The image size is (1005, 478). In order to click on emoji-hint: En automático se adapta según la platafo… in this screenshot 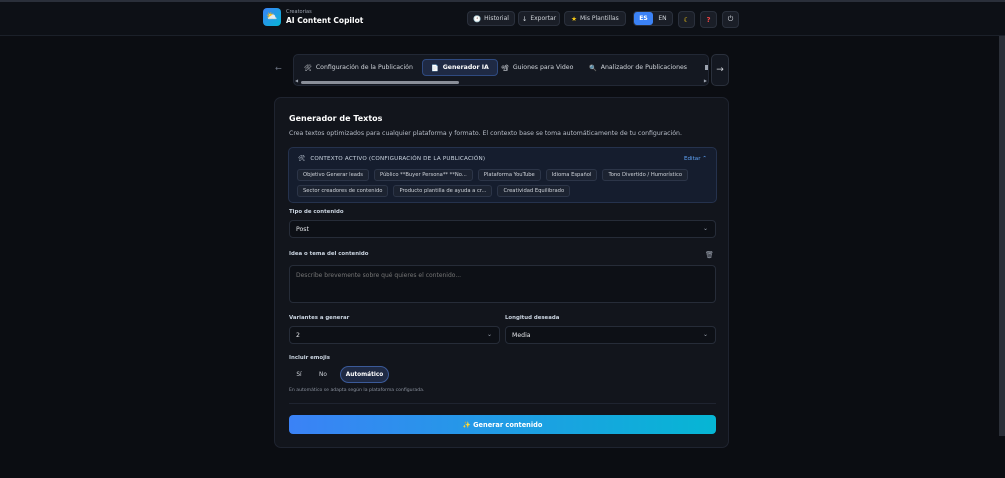, I will do `click(357, 390)`.